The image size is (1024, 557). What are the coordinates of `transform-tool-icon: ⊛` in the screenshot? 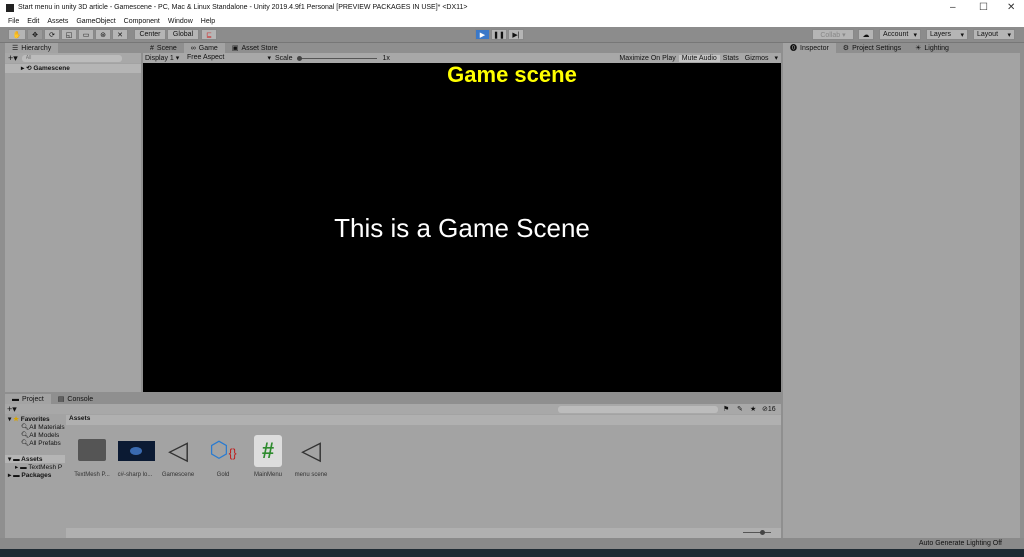 It's located at (103, 34).